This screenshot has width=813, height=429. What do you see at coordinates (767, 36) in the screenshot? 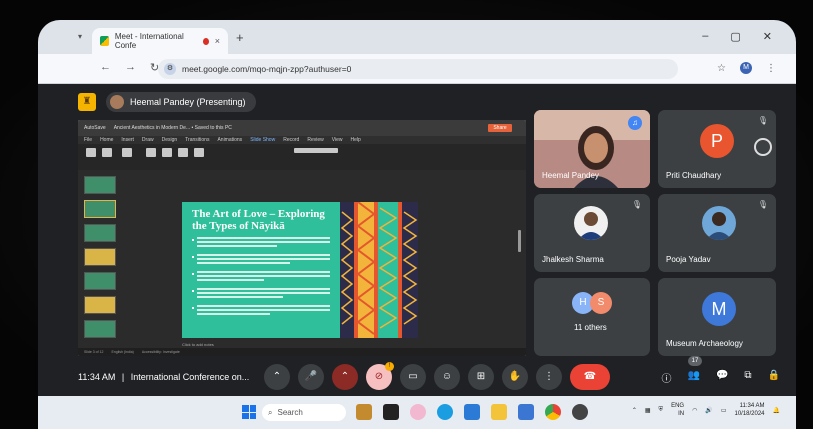
I see `close-window-button: ✕` at bounding box center [767, 36].